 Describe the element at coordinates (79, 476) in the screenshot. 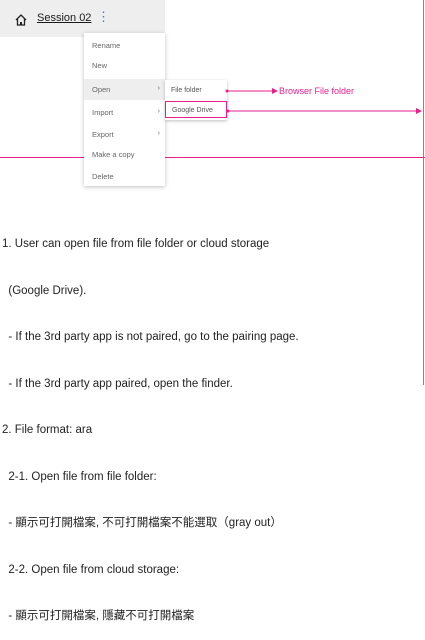

I see `notes-line: 2-1. Open file from file folder:` at that location.